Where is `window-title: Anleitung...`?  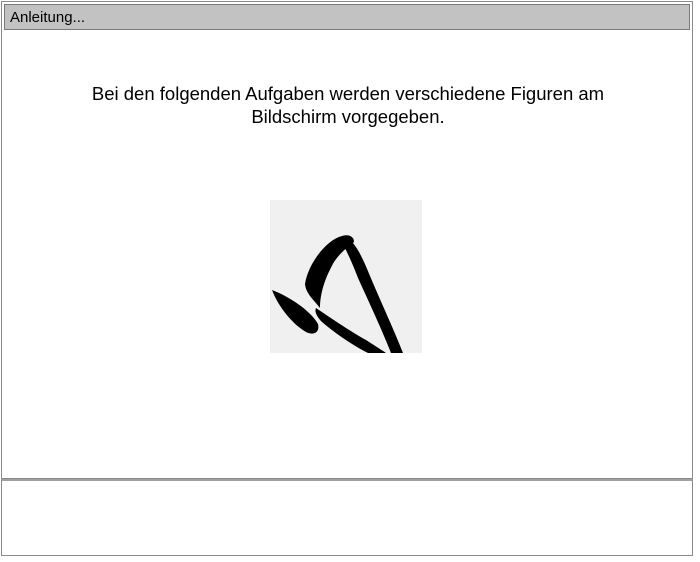 window-title: Anleitung... is located at coordinates (48, 17).